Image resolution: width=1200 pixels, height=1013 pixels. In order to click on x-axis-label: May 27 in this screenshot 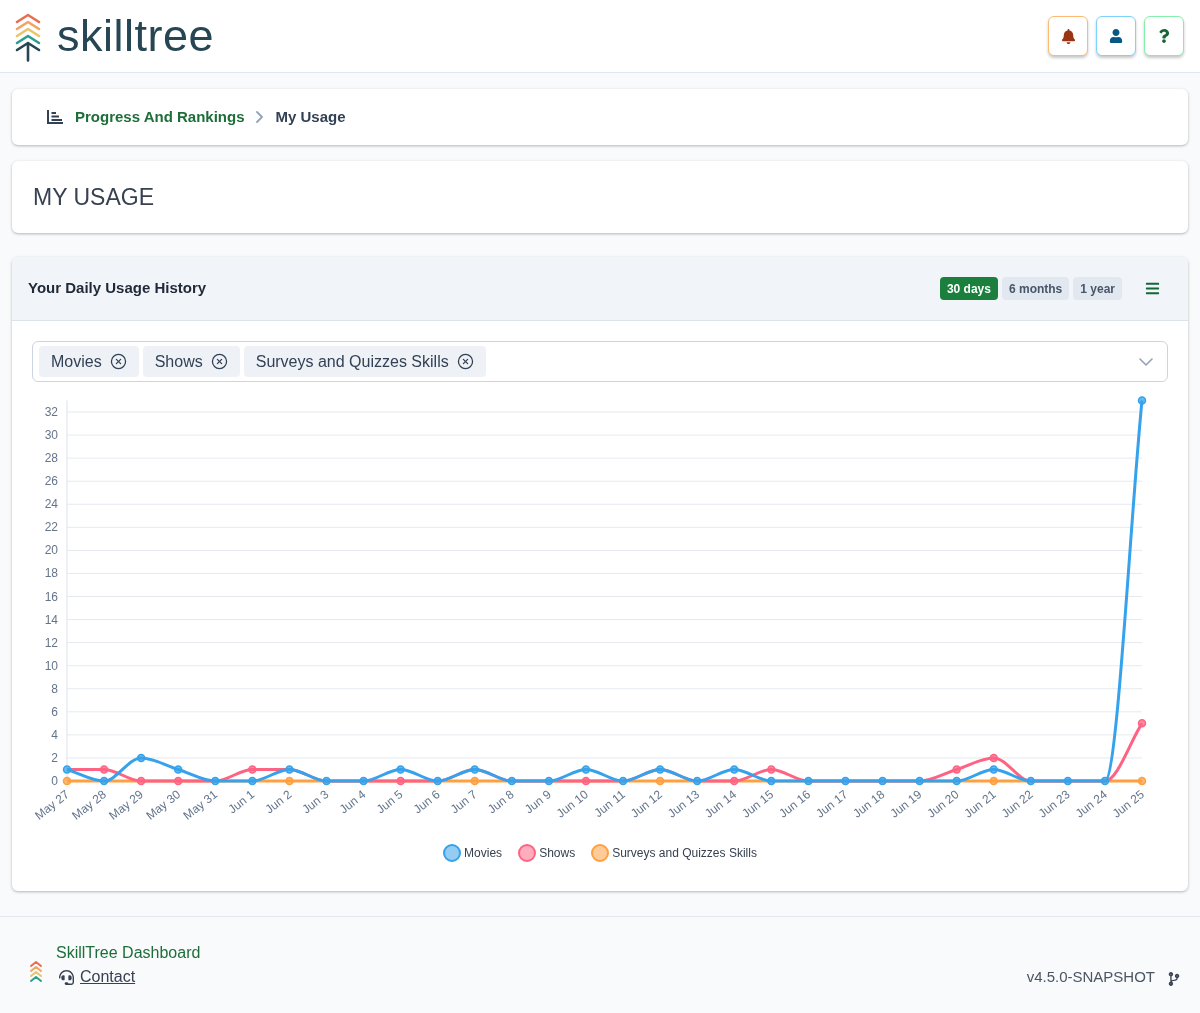, I will do `click(52, 805)`.